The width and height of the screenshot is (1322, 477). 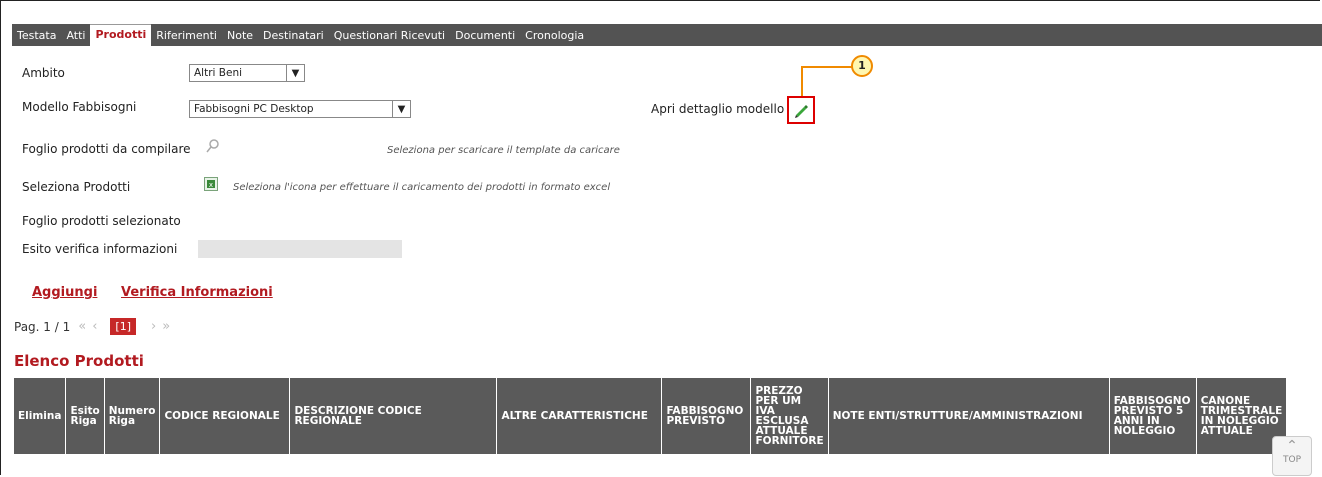 I want to click on tab-destinatari: Destinatari, so click(x=293, y=36).